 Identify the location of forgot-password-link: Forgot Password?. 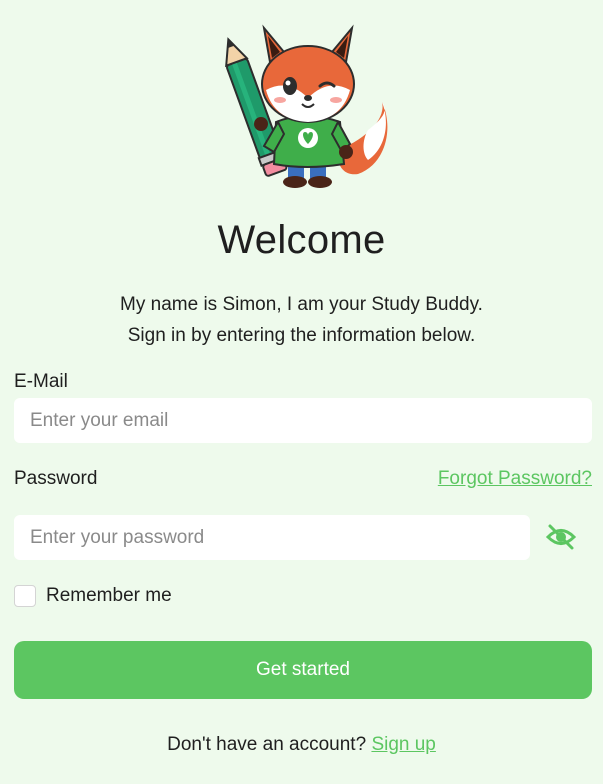
(515, 479).